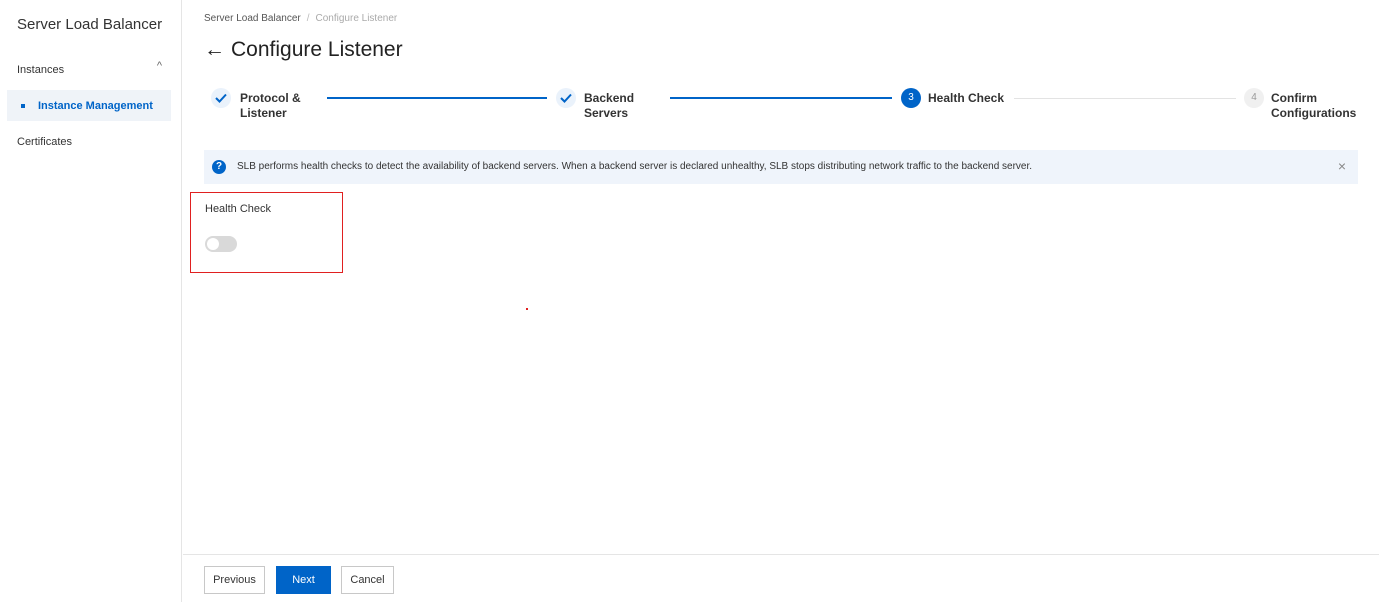  What do you see at coordinates (609, 98) in the screenshot?
I see `step-label-line1: Backend` at bounding box center [609, 98].